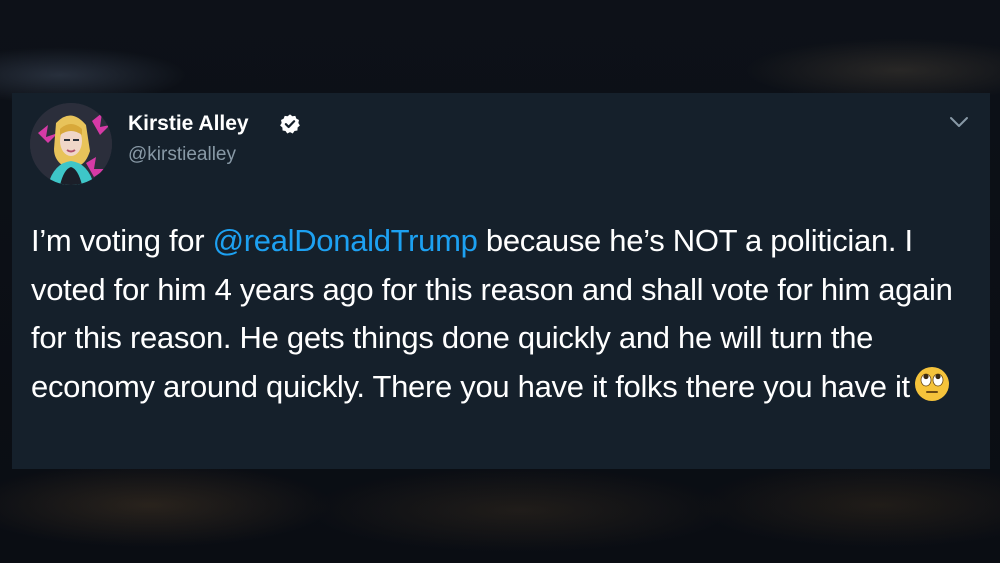 The height and width of the screenshot is (563, 1000). Describe the element at coordinates (290, 124) in the screenshot. I see `verified-badge-icon` at that location.